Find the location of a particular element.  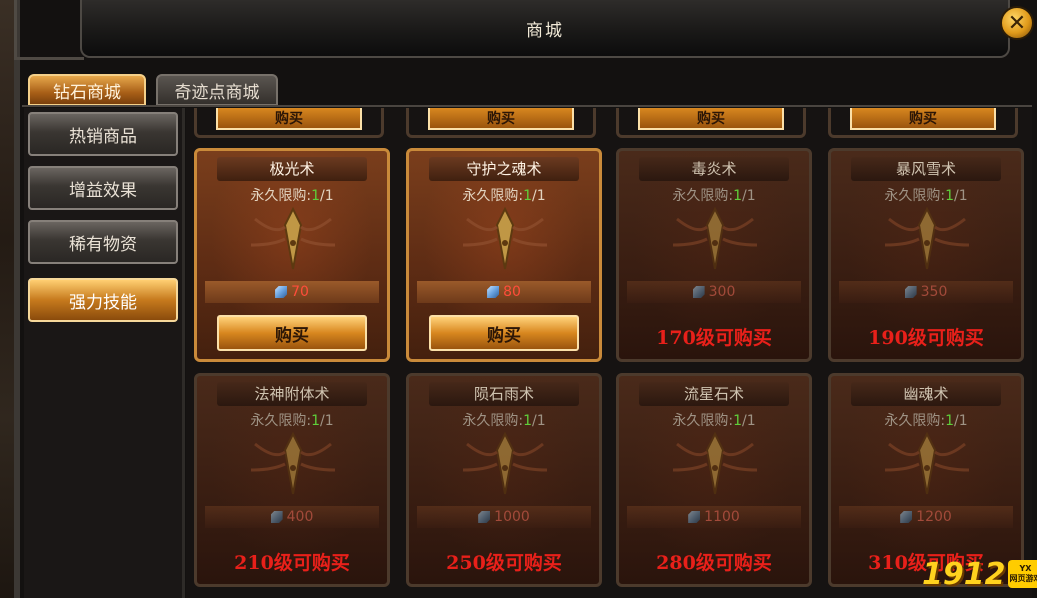

close-icon: ✕ is located at coordinates (1017, 23).